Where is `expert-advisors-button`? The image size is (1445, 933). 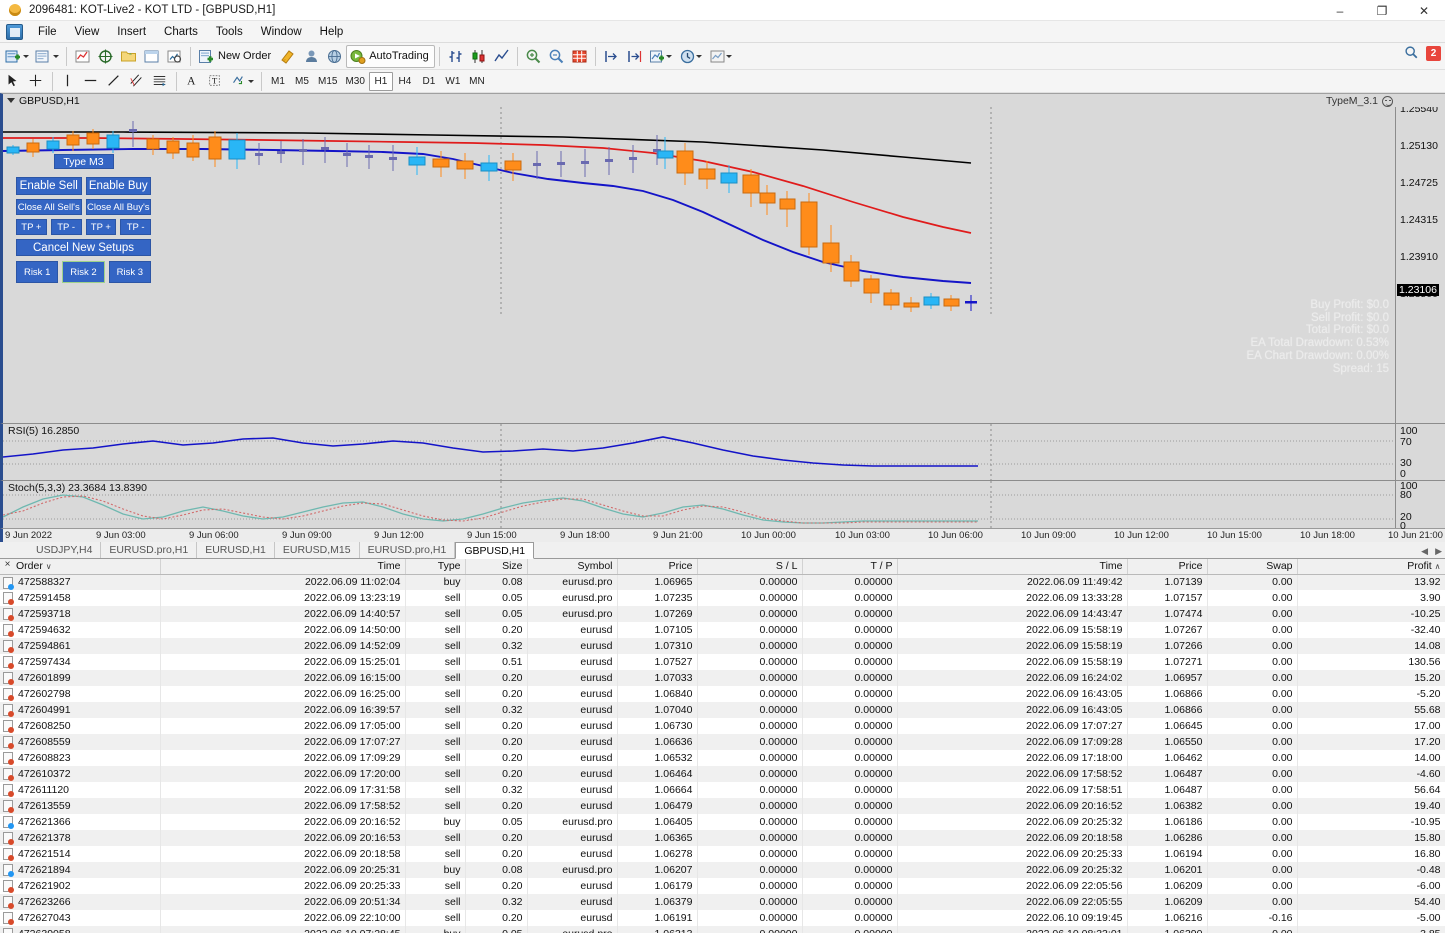
expert-advisors-button is located at coordinates (311, 56).